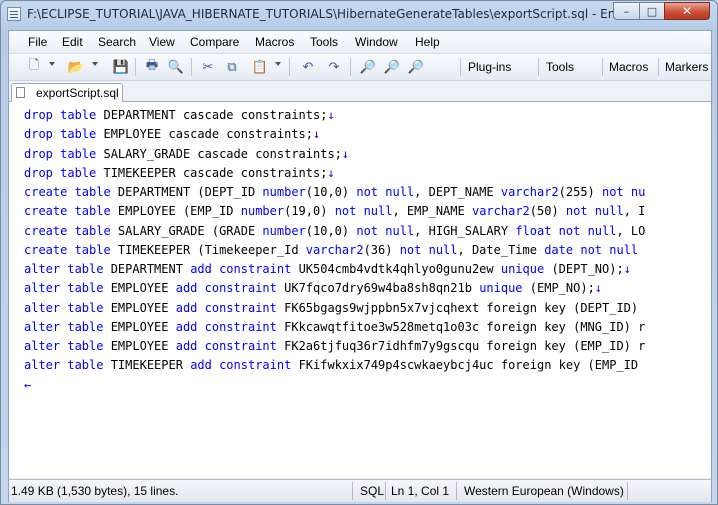 This screenshot has height=505, width=718. What do you see at coordinates (533, 230) in the screenshot?
I see `sql-keyword: float` at bounding box center [533, 230].